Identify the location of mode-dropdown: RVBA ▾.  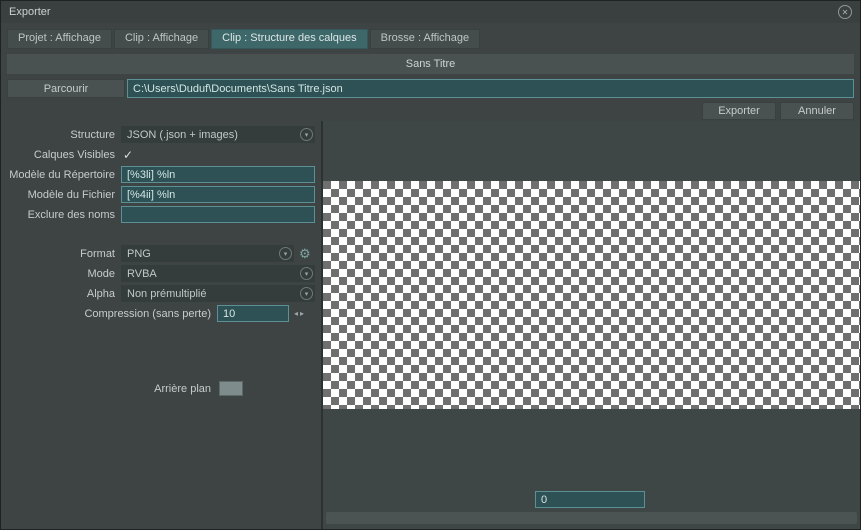
(218, 273).